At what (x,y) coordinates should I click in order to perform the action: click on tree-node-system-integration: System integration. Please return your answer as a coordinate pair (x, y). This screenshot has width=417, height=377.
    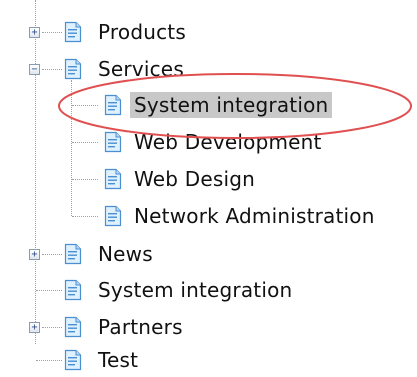
    Looking at the image, I should click on (162, 290).